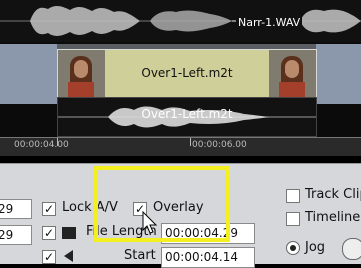 This screenshot has height=268, width=361. What do you see at coordinates (150, 222) in the screenshot?
I see `mouse-cursor-icon` at bounding box center [150, 222].